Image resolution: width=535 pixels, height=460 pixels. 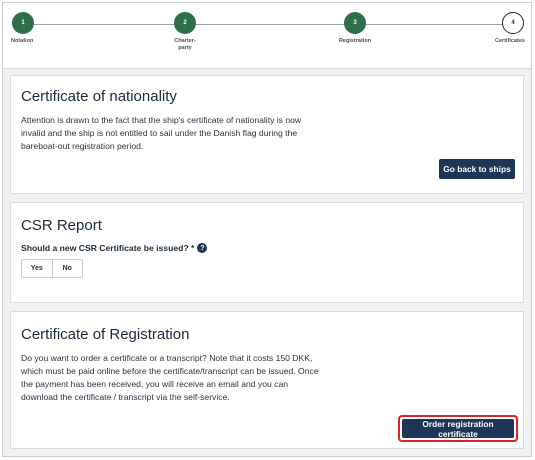 What do you see at coordinates (267, 24) in the screenshot?
I see `stepper-line` at bounding box center [267, 24].